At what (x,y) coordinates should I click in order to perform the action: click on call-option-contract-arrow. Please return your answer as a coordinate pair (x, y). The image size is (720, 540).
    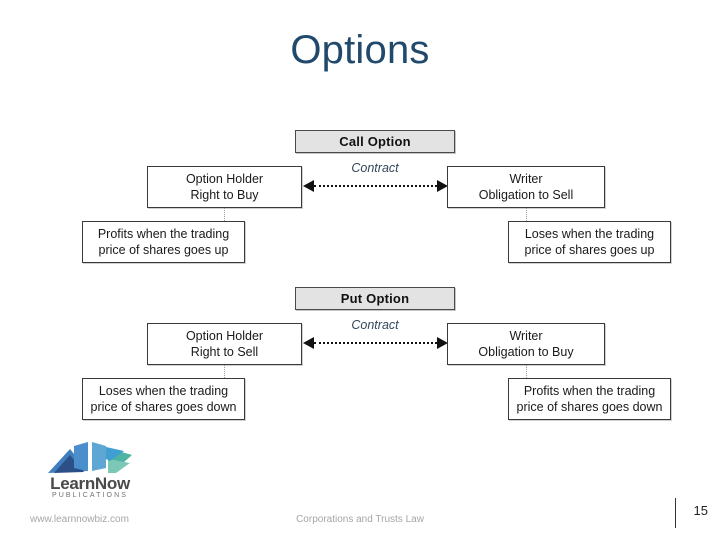
    Looking at the image, I should click on (375, 186).